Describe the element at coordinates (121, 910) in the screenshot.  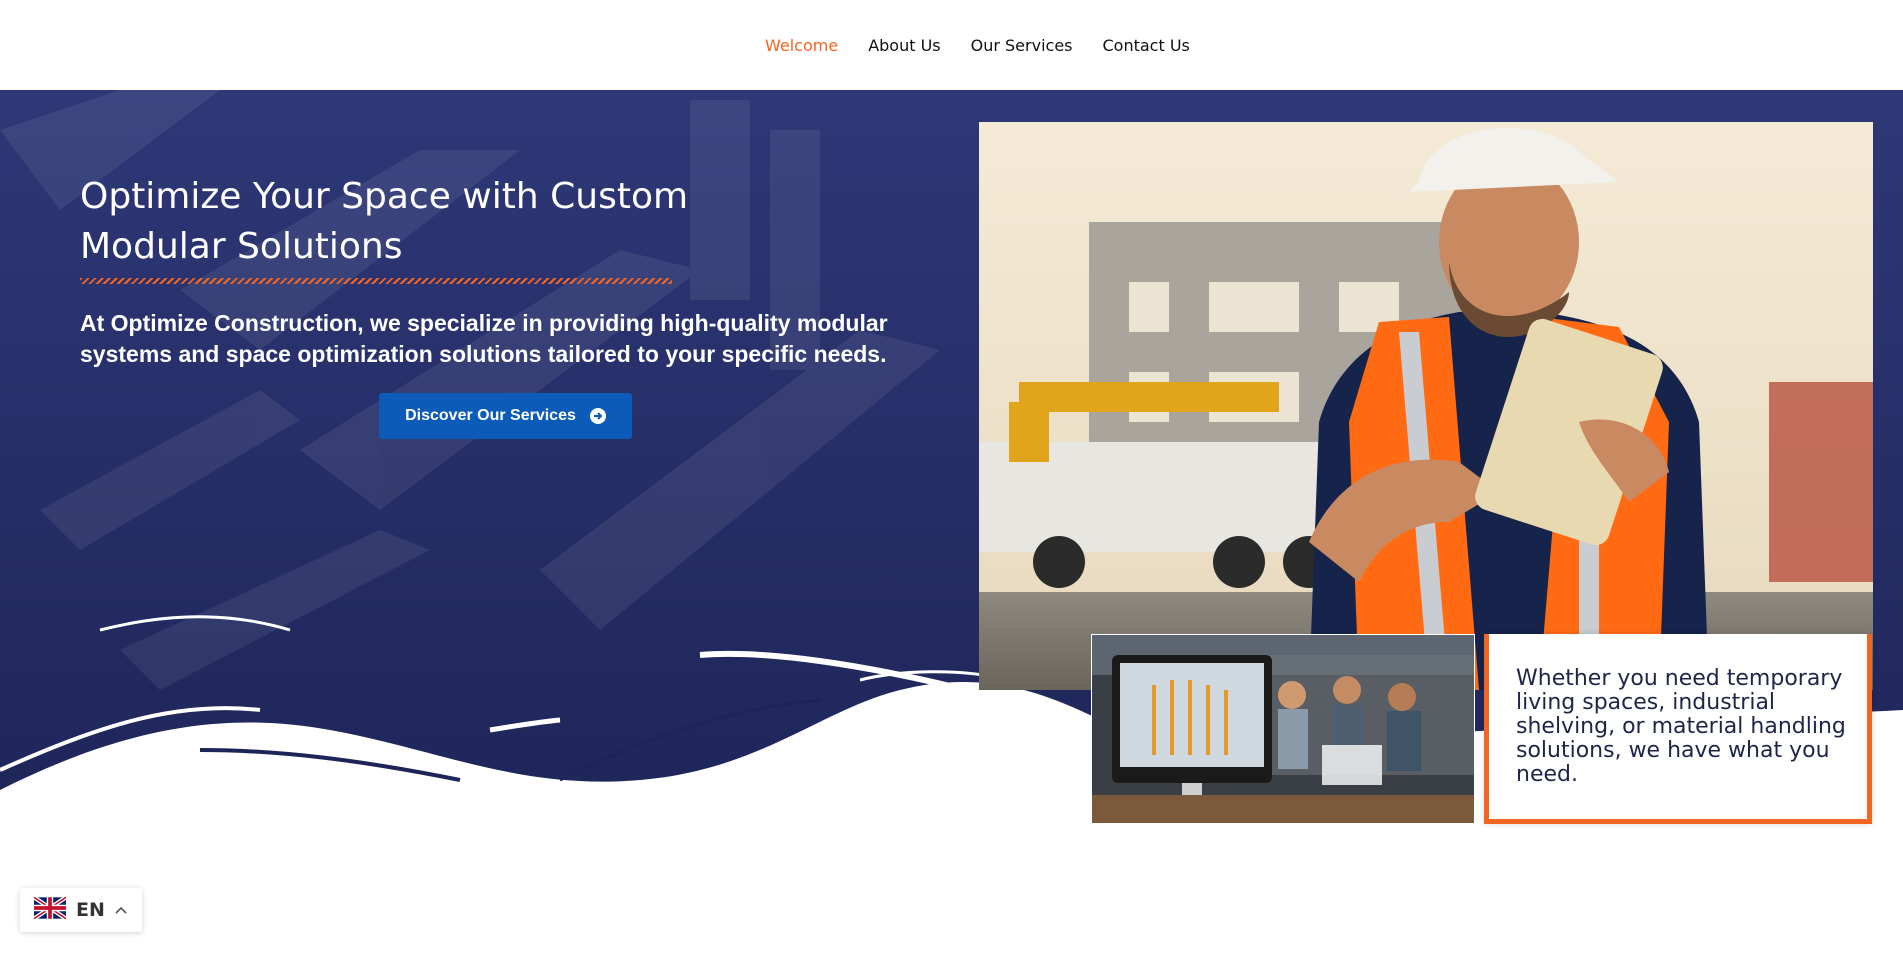
I see `chevron-up-icon` at that location.